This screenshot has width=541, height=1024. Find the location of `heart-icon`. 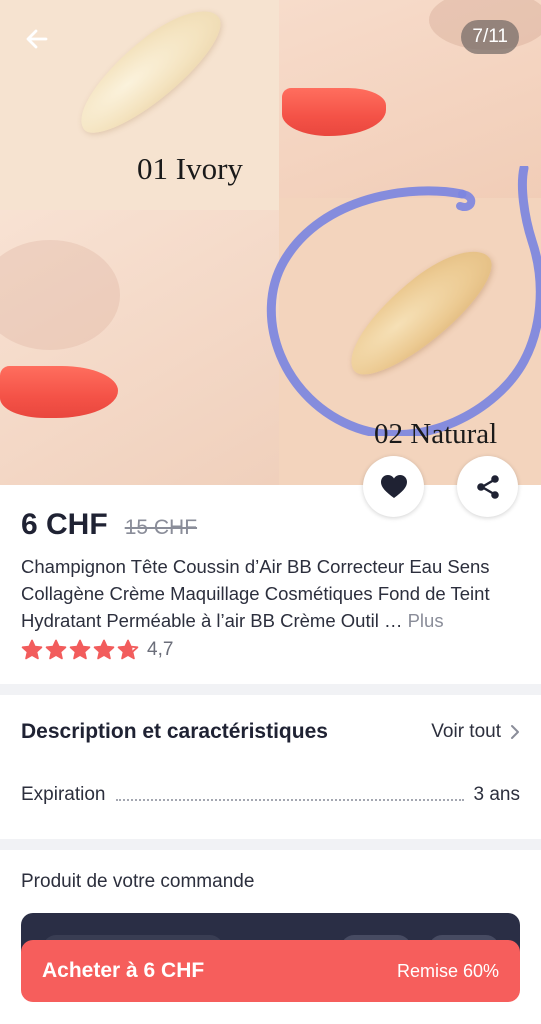

heart-icon is located at coordinates (393, 486).